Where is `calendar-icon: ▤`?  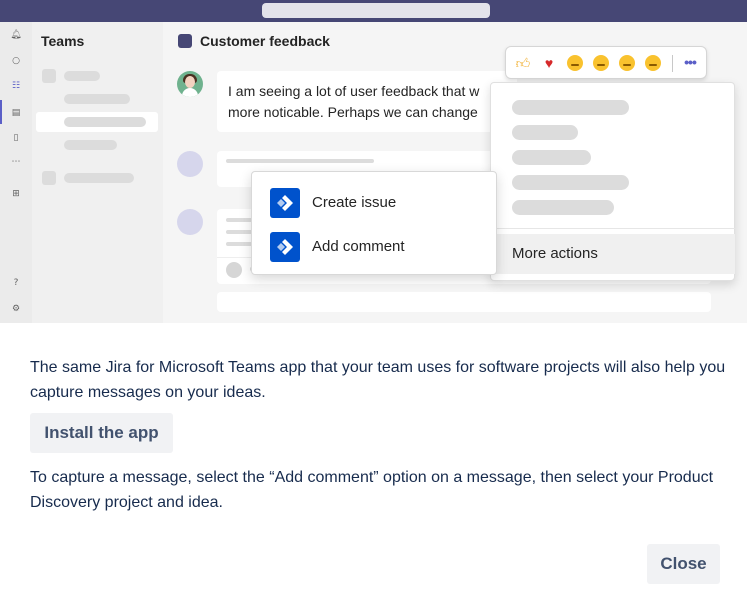 calendar-icon: ▤ is located at coordinates (16, 113).